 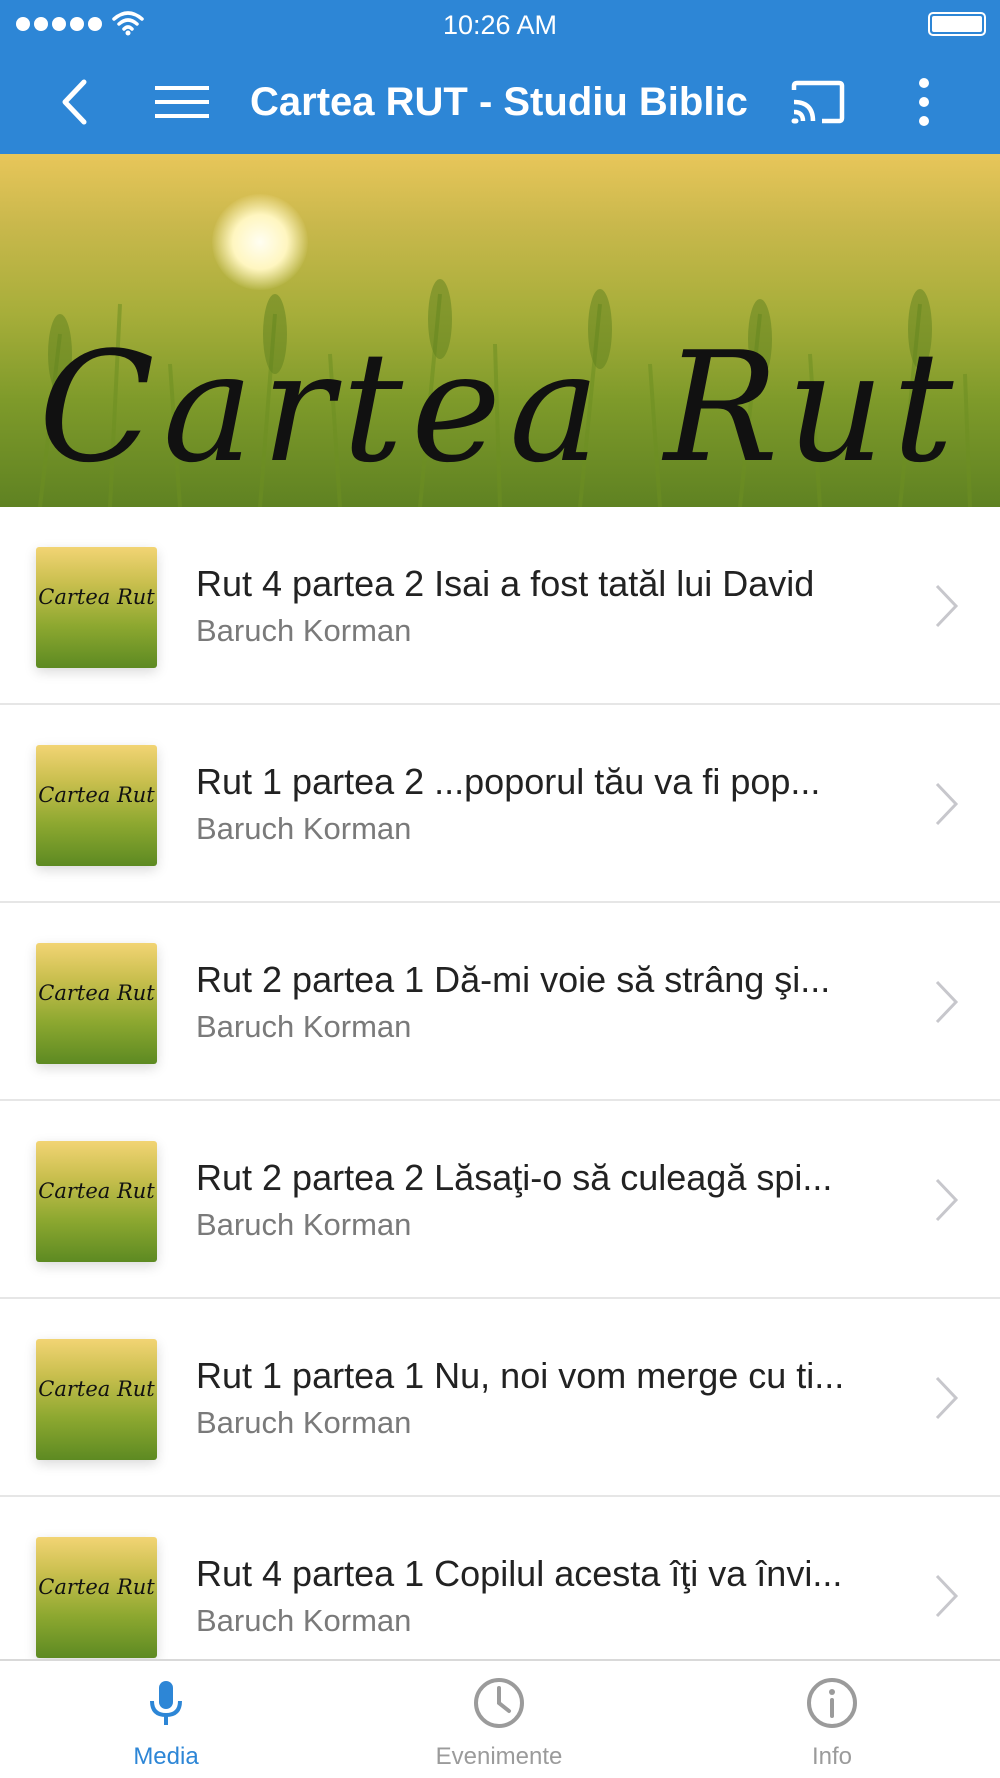 I want to click on tab-evenimente-label: Evenimente, so click(x=499, y=1756).